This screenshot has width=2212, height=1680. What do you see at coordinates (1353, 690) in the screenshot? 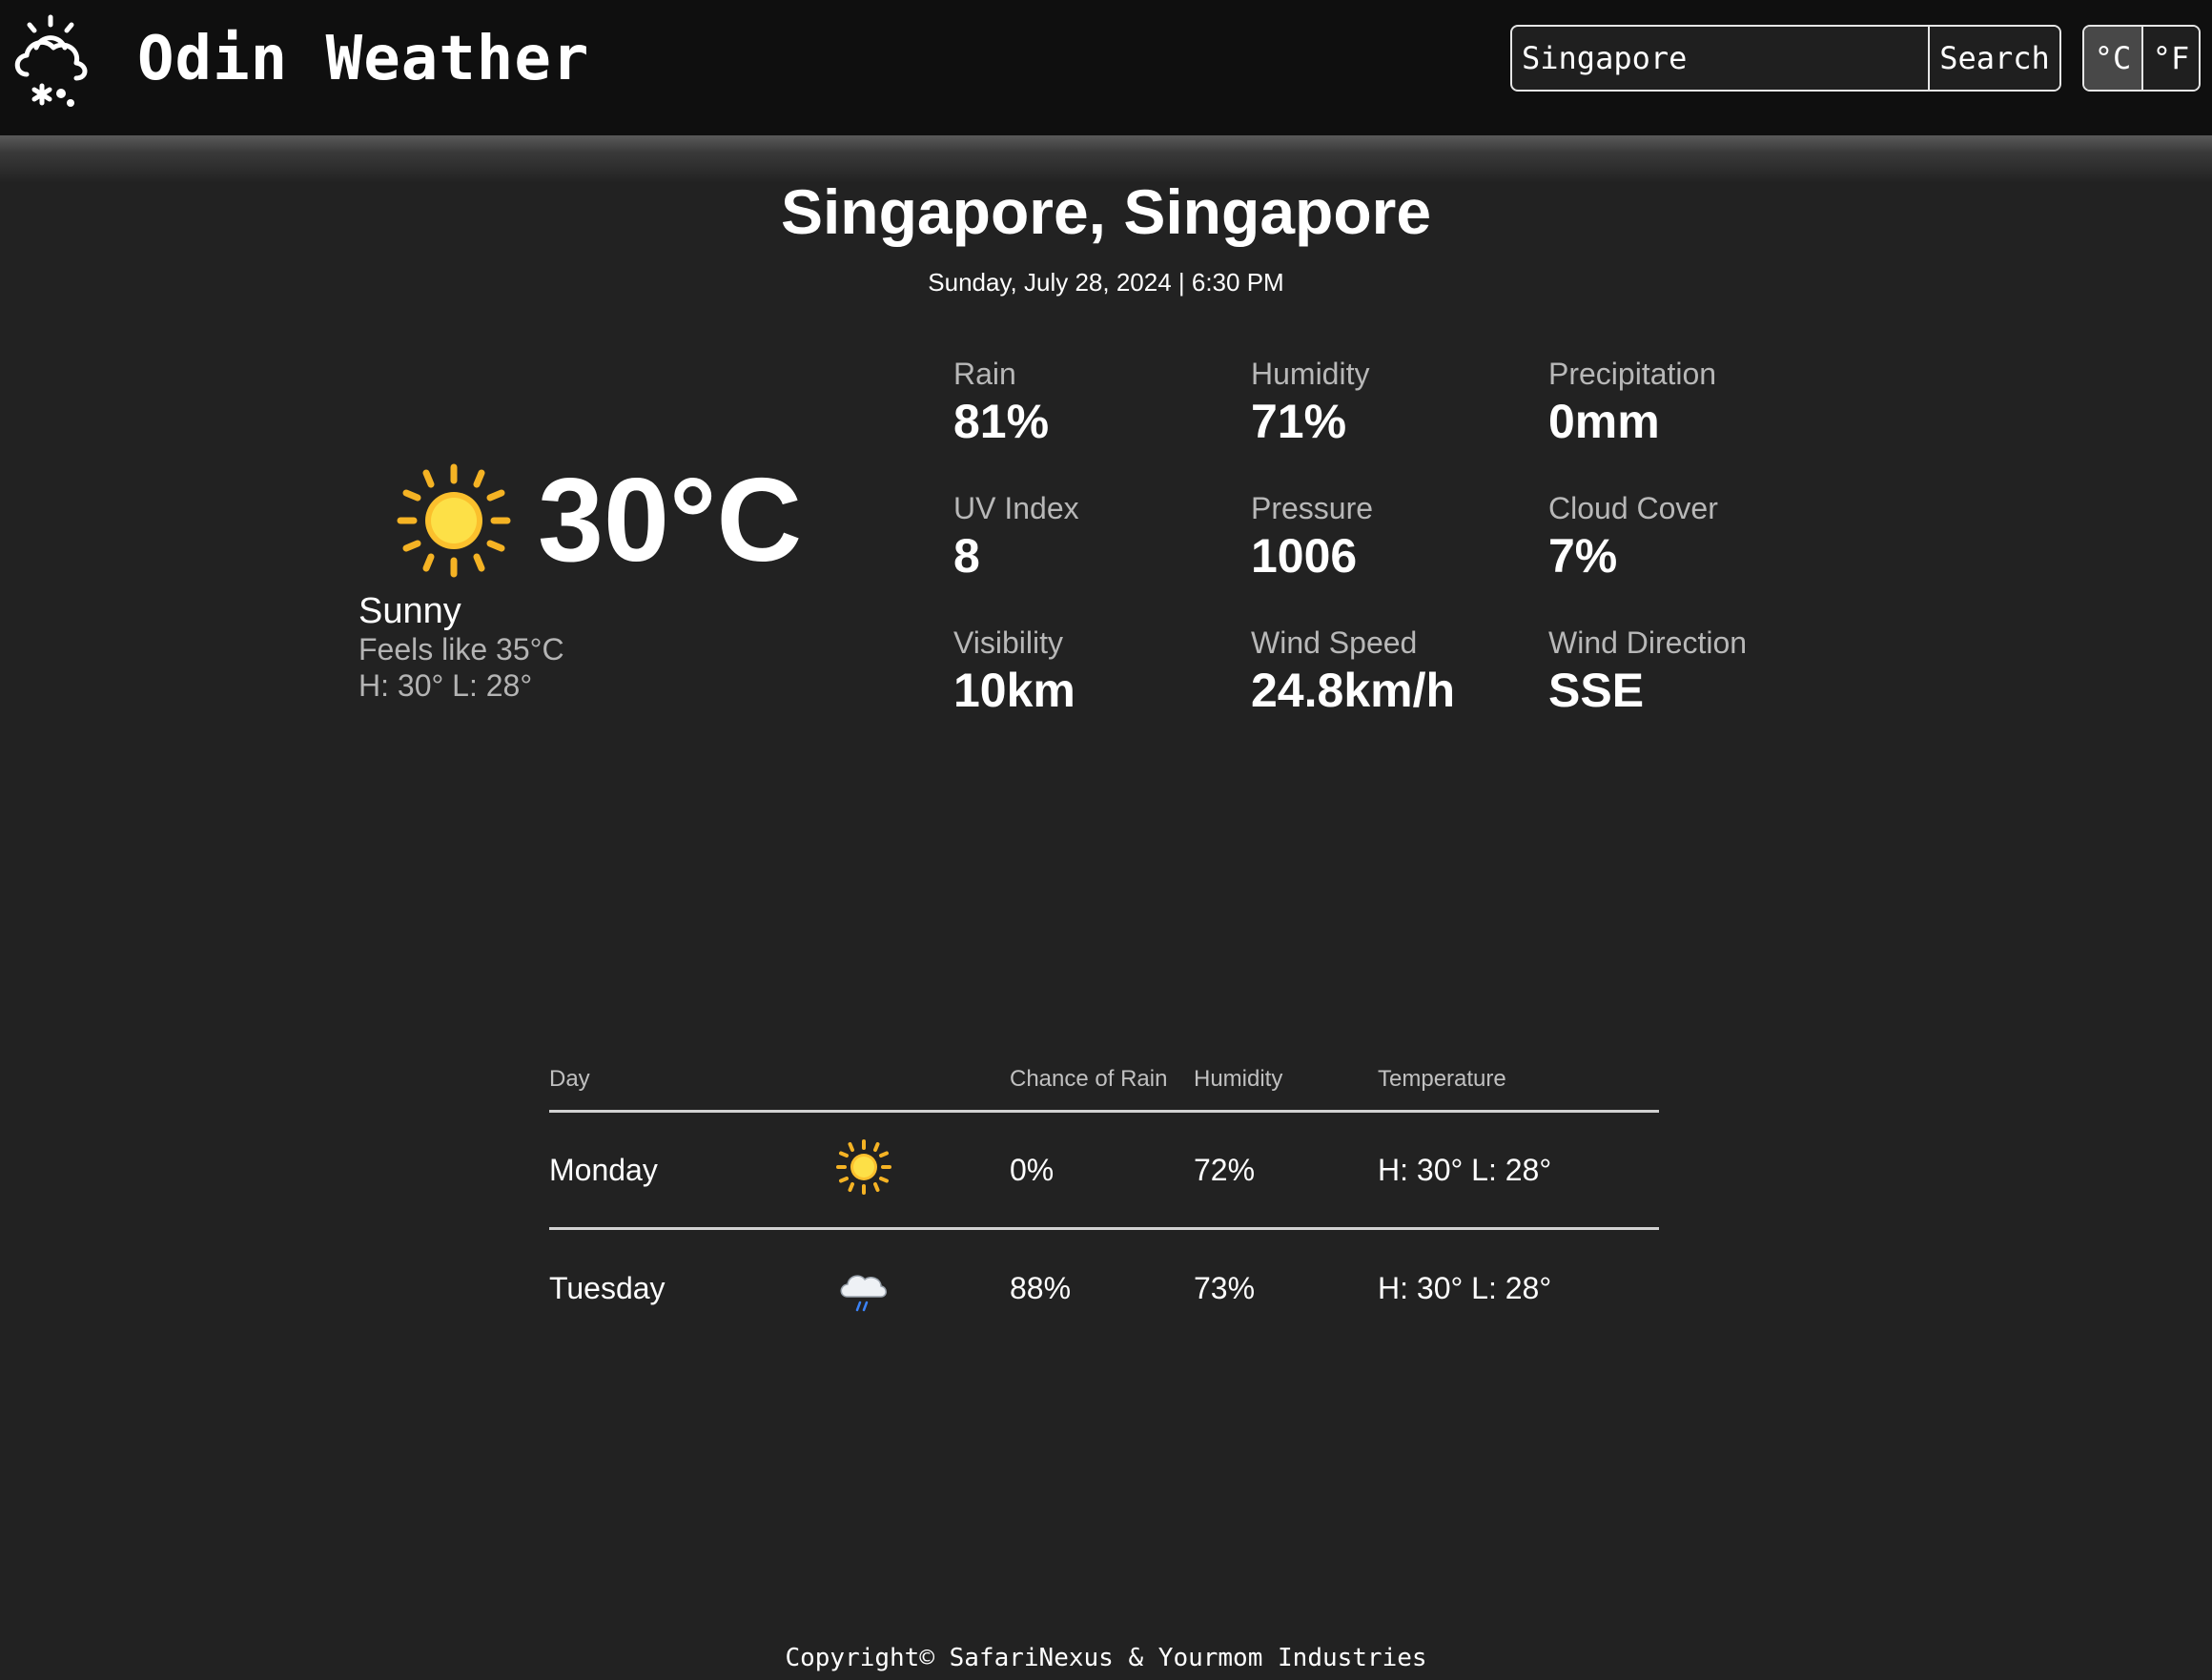
I see `wind-speed-value: 24.8km/h` at bounding box center [1353, 690].